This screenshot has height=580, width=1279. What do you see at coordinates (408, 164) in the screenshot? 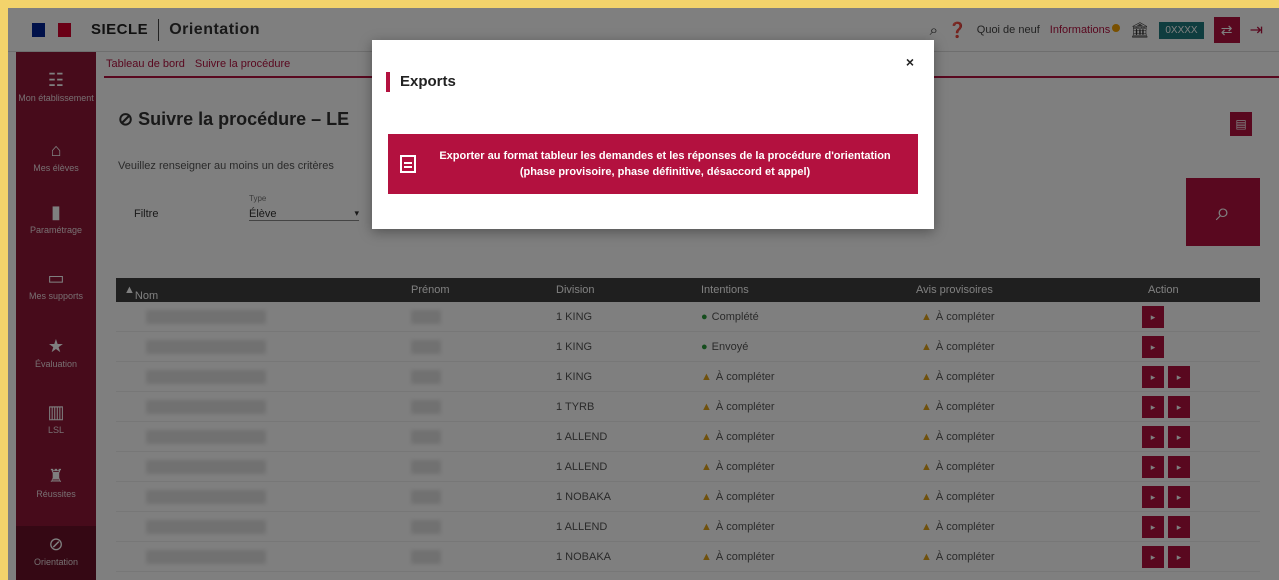
I see `document-icon` at bounding box center [408, 164].